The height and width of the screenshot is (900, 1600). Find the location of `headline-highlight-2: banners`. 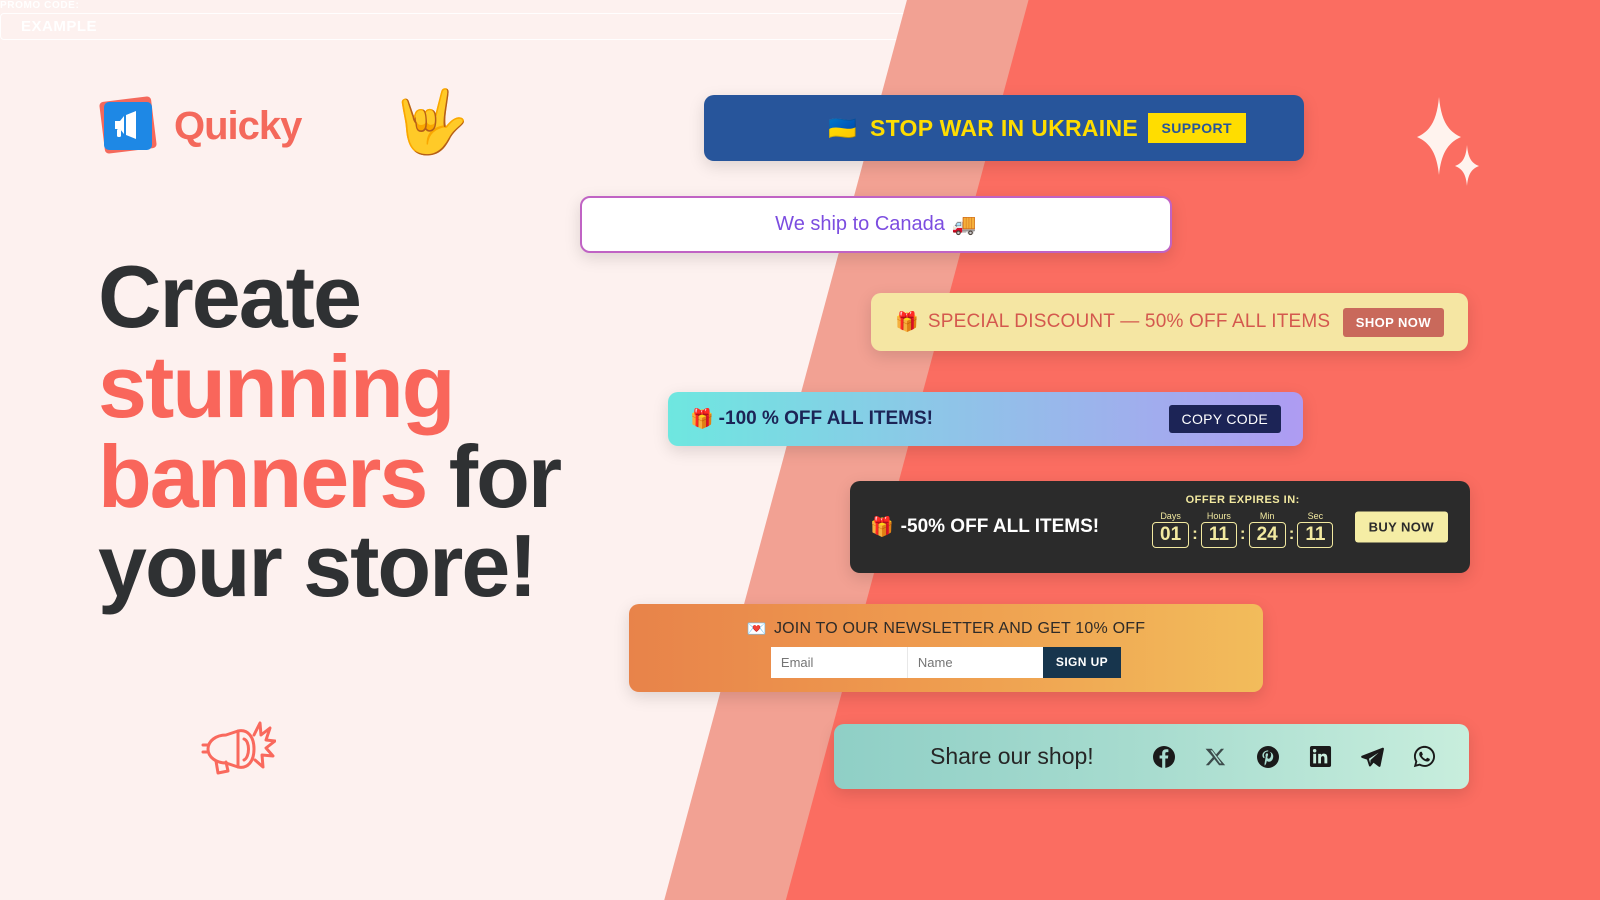

headline-highlight-2: banners is located at coordinates (263, 476).